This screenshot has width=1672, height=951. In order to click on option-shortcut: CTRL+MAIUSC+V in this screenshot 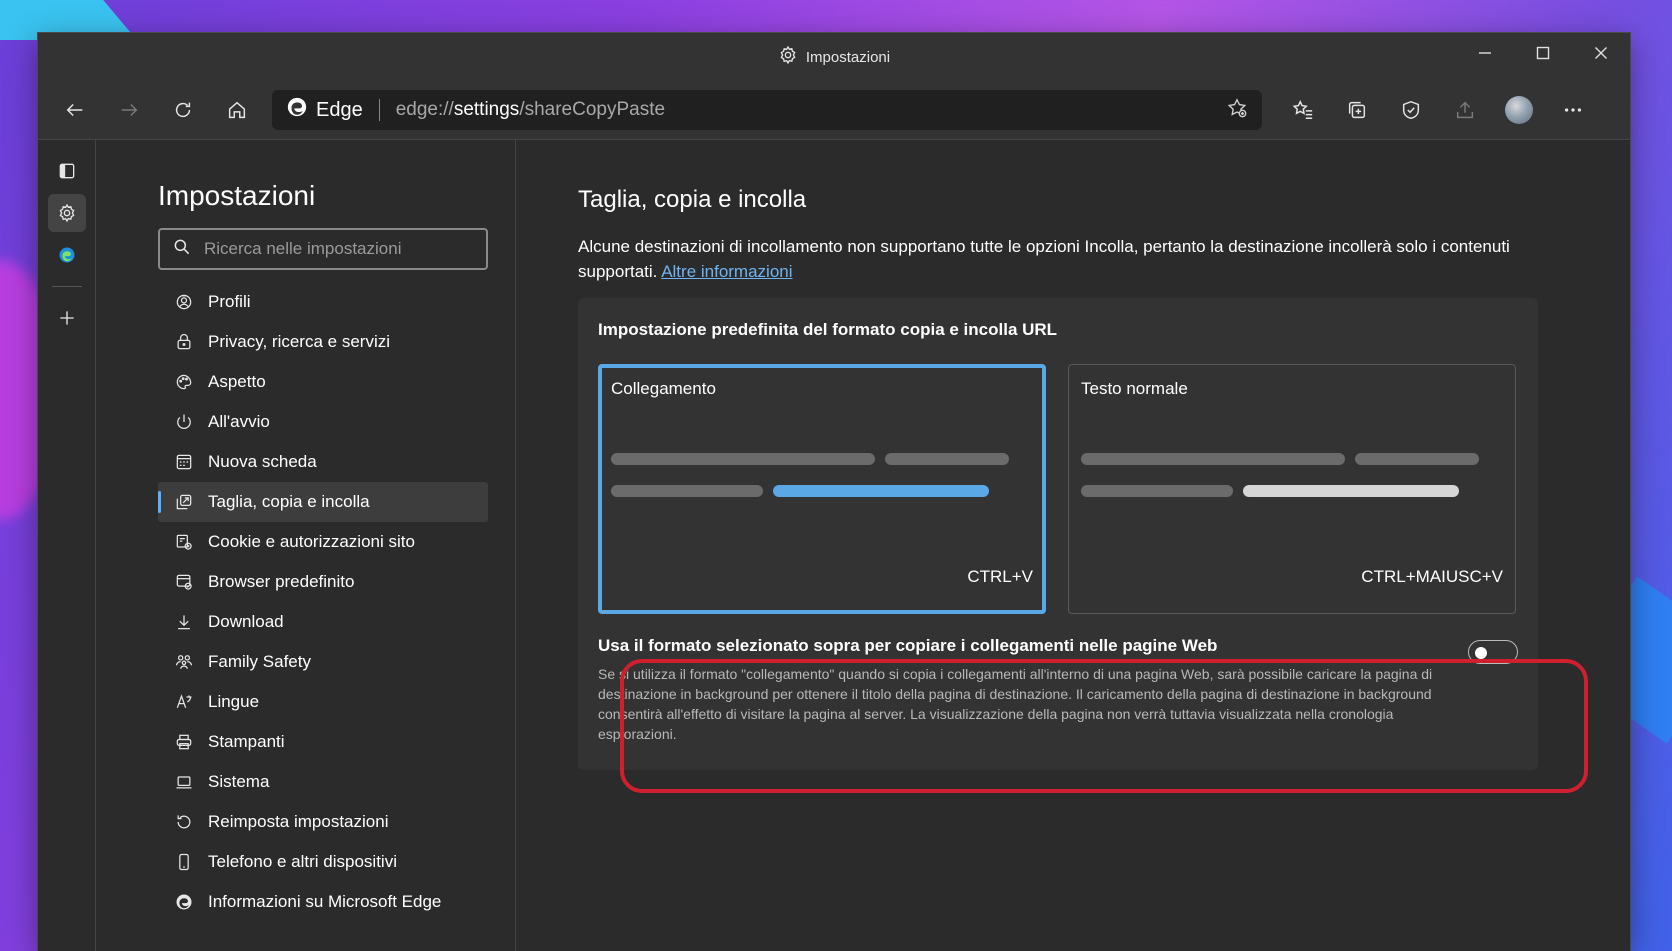, I will do `click(1432, 576)`.